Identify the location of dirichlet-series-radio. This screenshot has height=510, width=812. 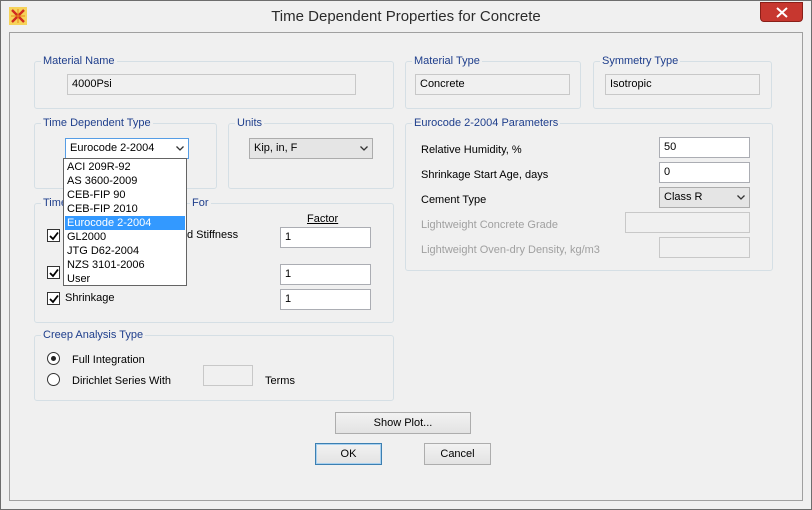
(53, 379).